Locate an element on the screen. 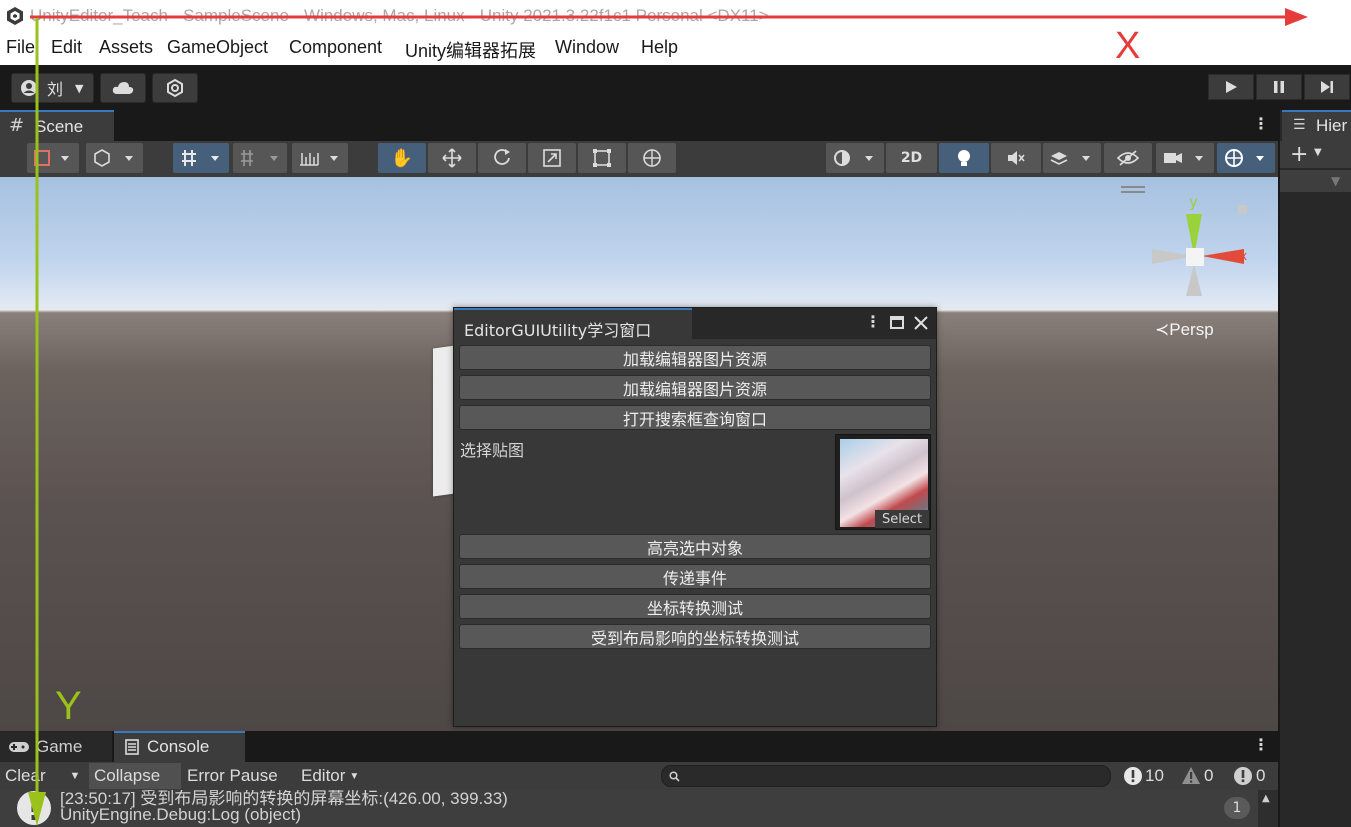 The image size is (1351, 827). scale-icon is located at coordinates (552, 158).